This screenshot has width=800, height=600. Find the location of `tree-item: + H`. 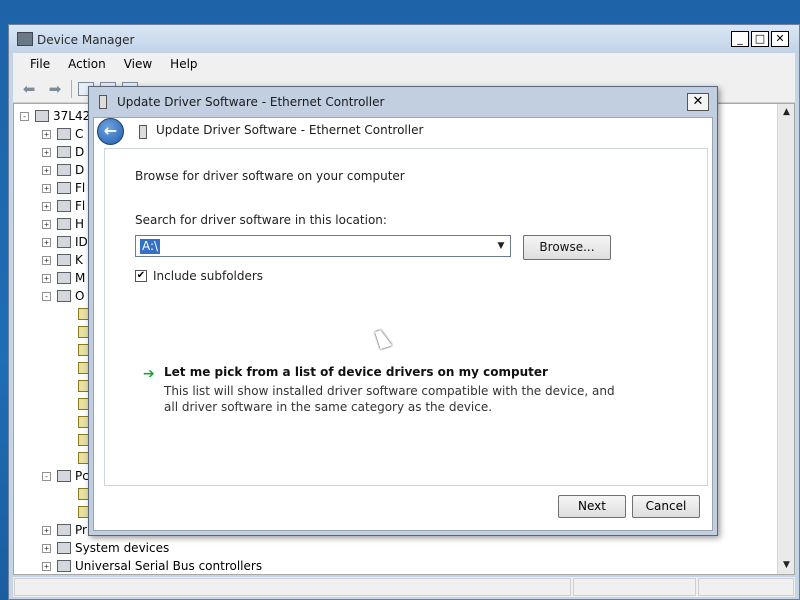

tree-item: + H is located at coordinates (63, 224).